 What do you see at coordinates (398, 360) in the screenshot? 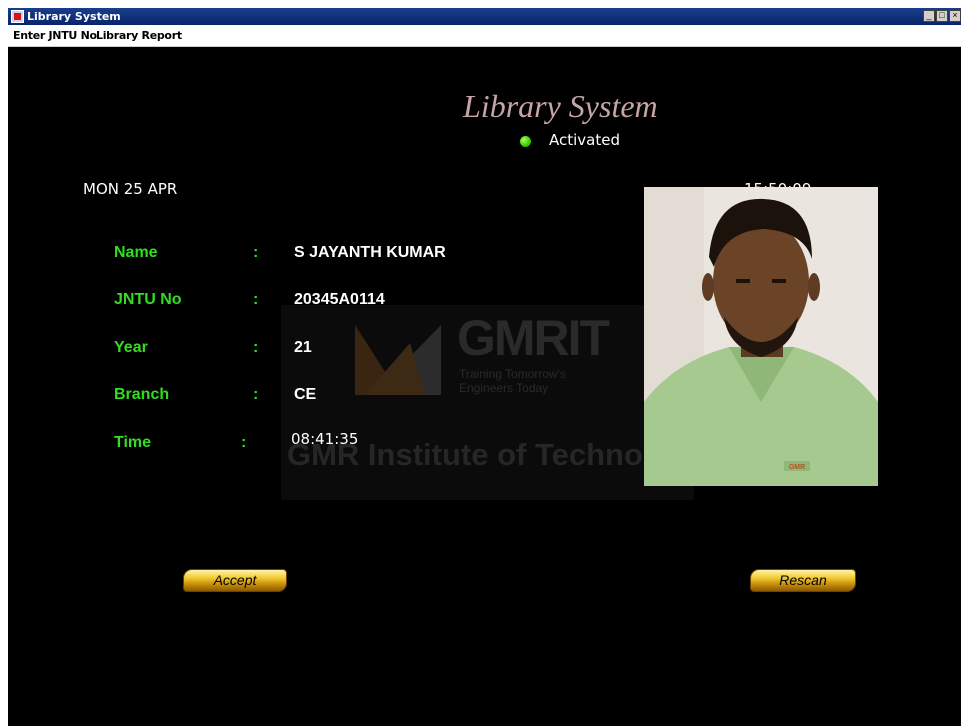
I see `college-logo-icon` at bounding box center [398, 360].